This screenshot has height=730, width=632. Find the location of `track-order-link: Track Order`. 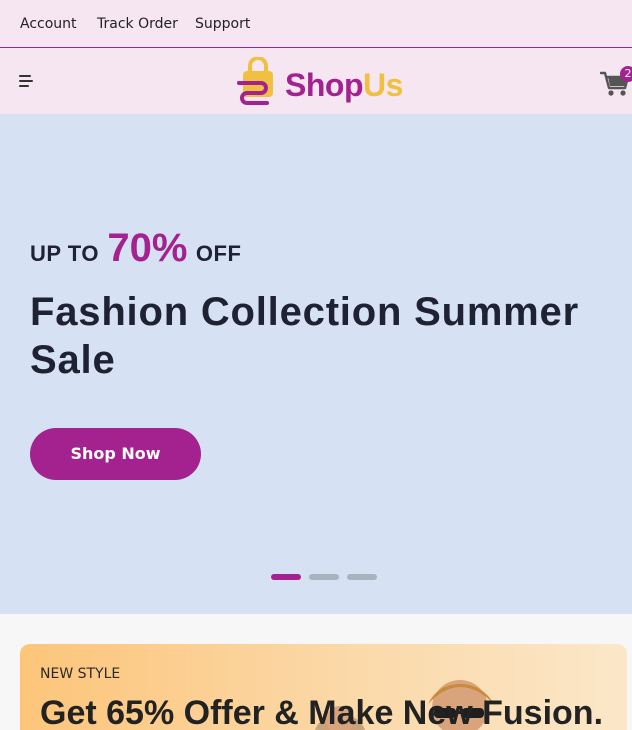

track-order-link: Track Order is located at coordinates (137, 24).